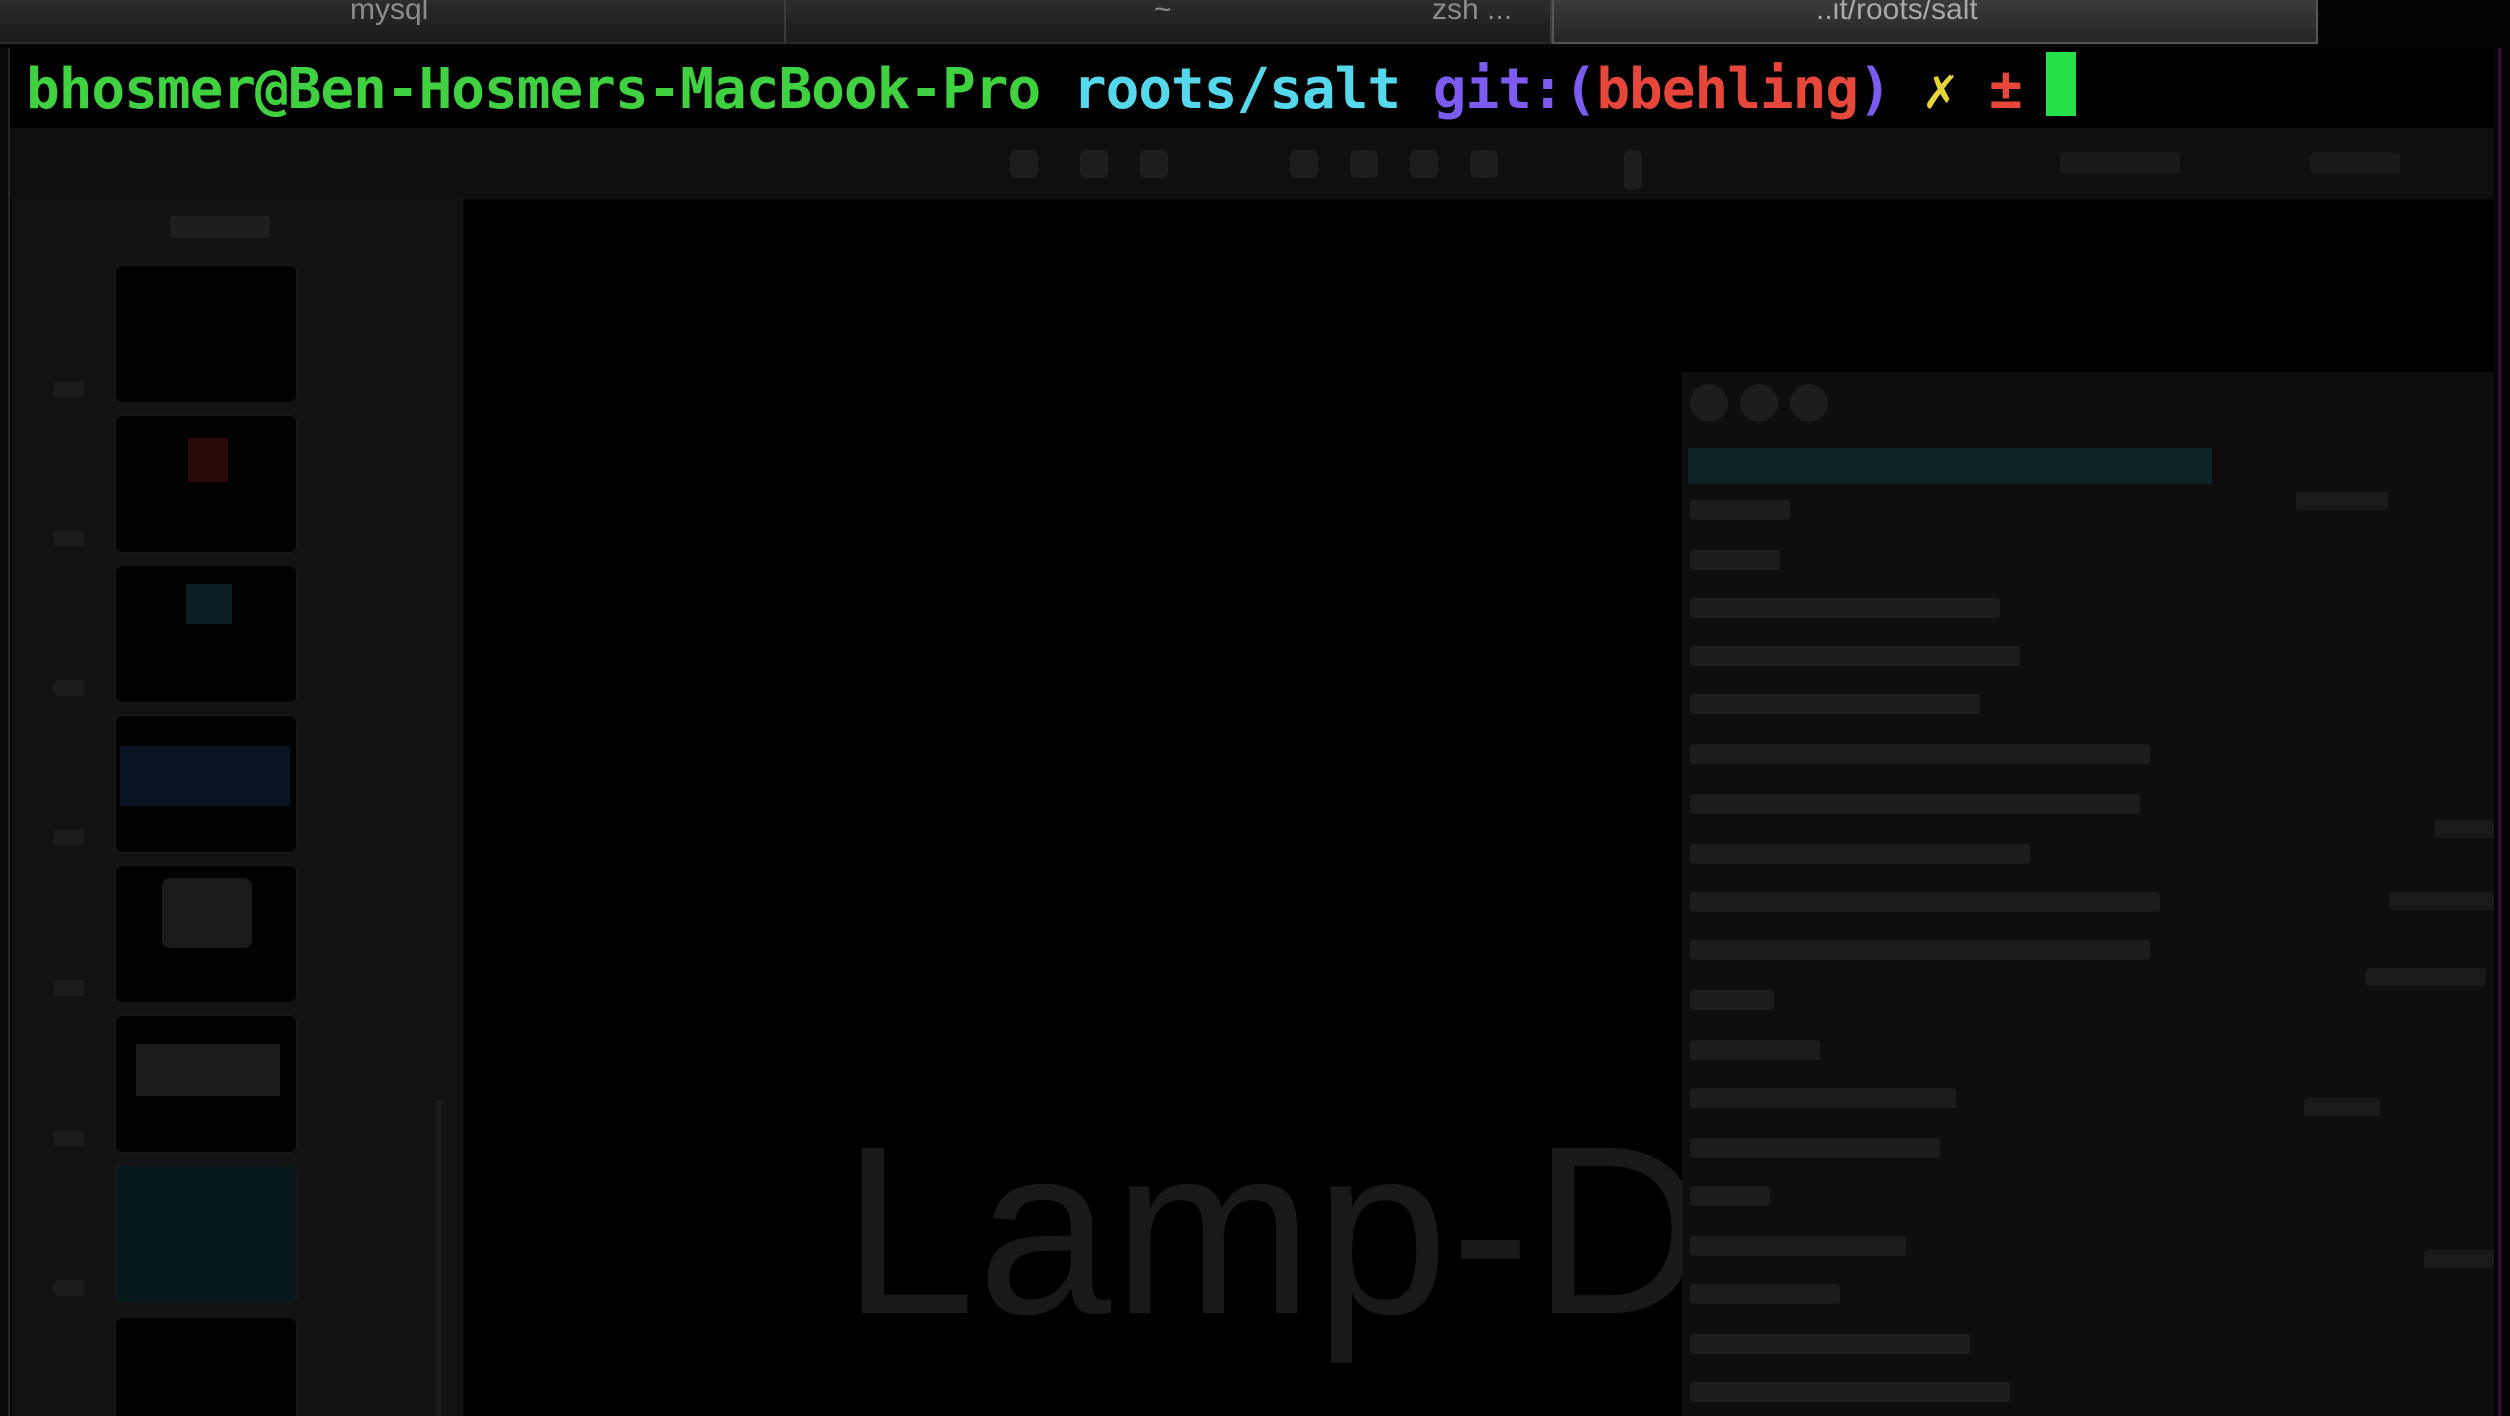 This screenshot has height=1416, width=2510. I want to click on dialog-traffic-lights, so click(1765, 405).